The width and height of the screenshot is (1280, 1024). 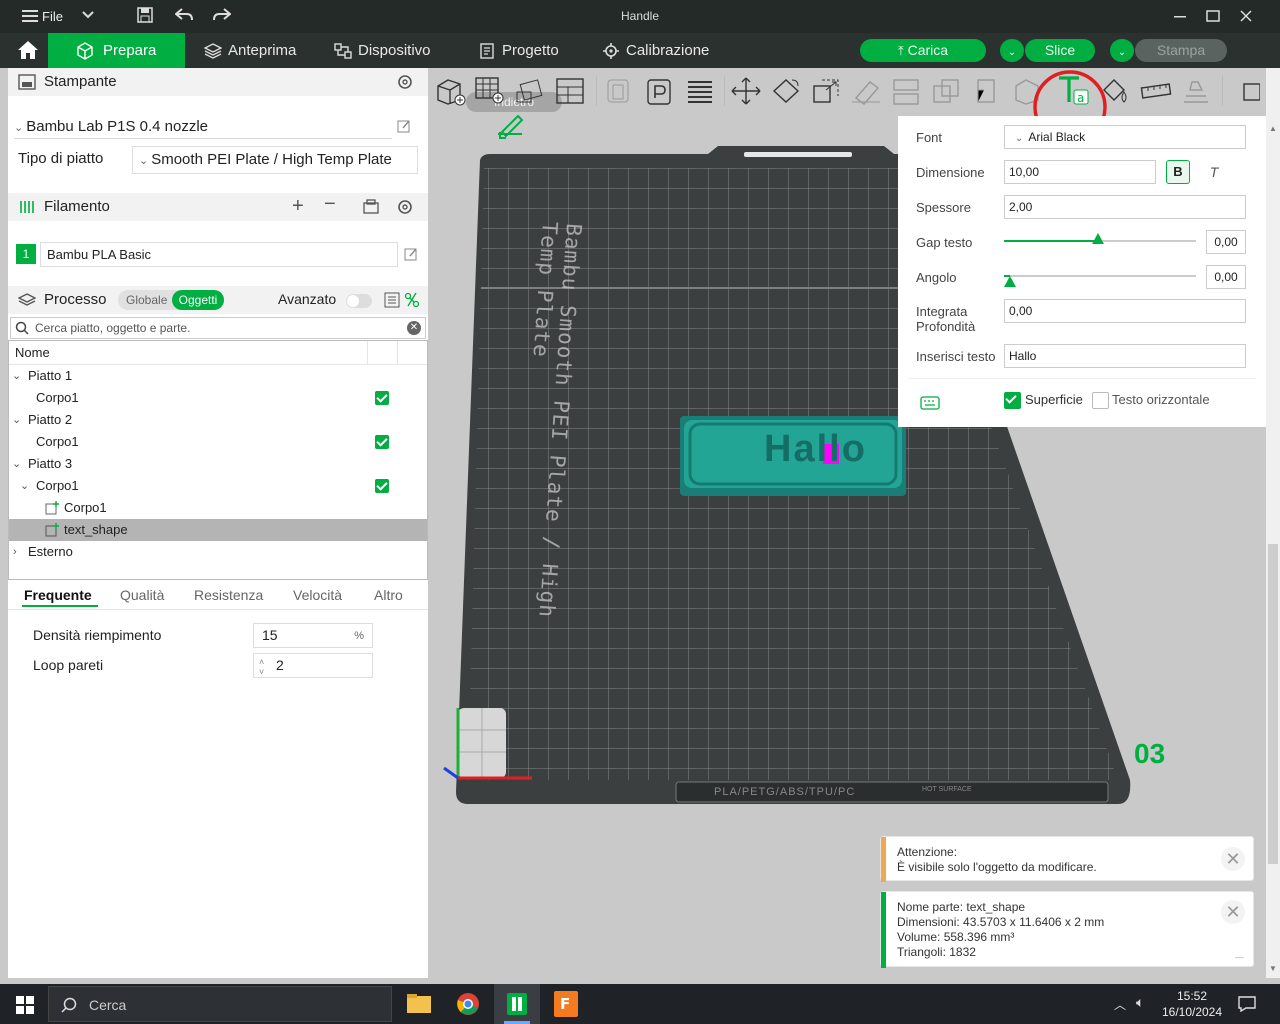 I want to click on edit-filament-icon, so click(x=411, y=254).